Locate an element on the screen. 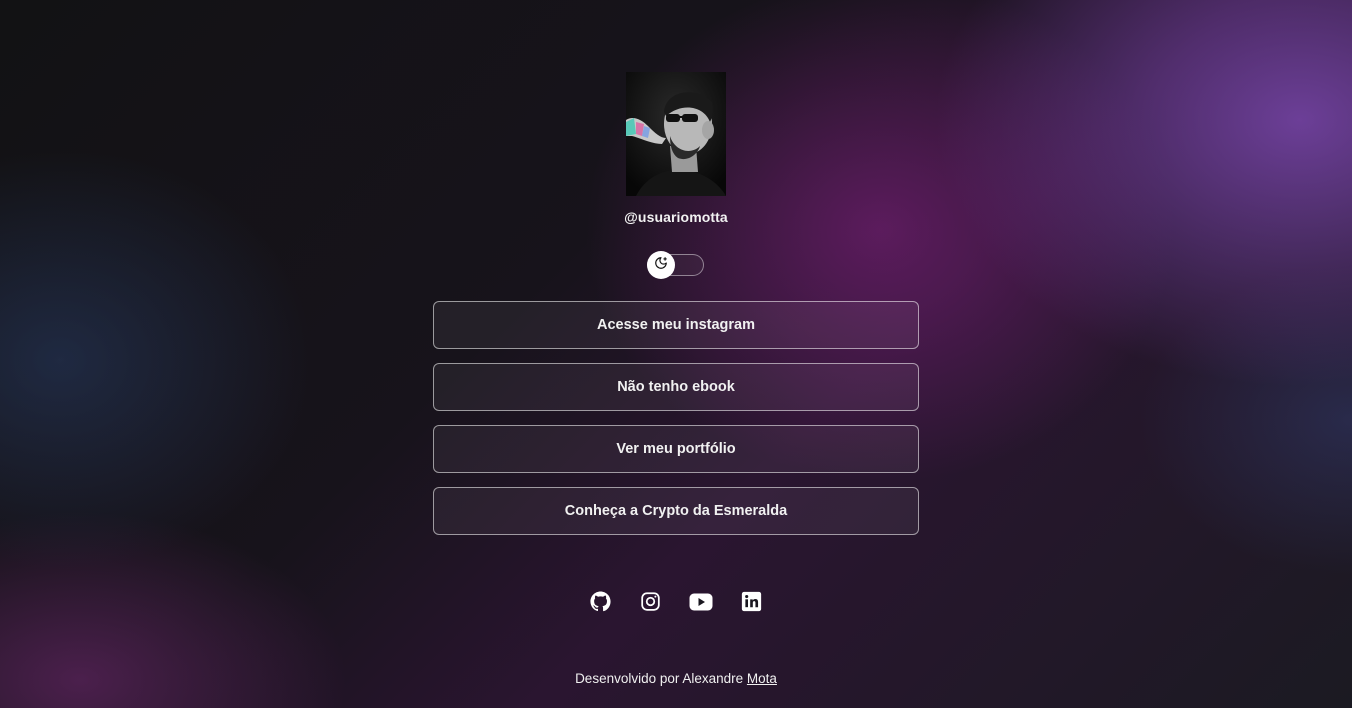 Image resolution: width=1352 pixels, height=708 pixels. toggle-knob is located at coordinates (661, 265).